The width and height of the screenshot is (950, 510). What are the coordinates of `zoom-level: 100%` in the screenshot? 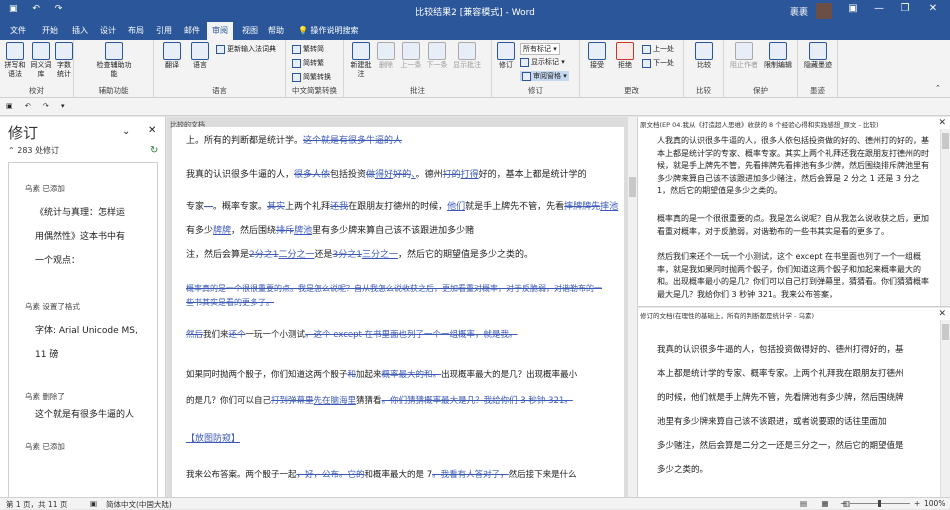 It's located at (934, 503).